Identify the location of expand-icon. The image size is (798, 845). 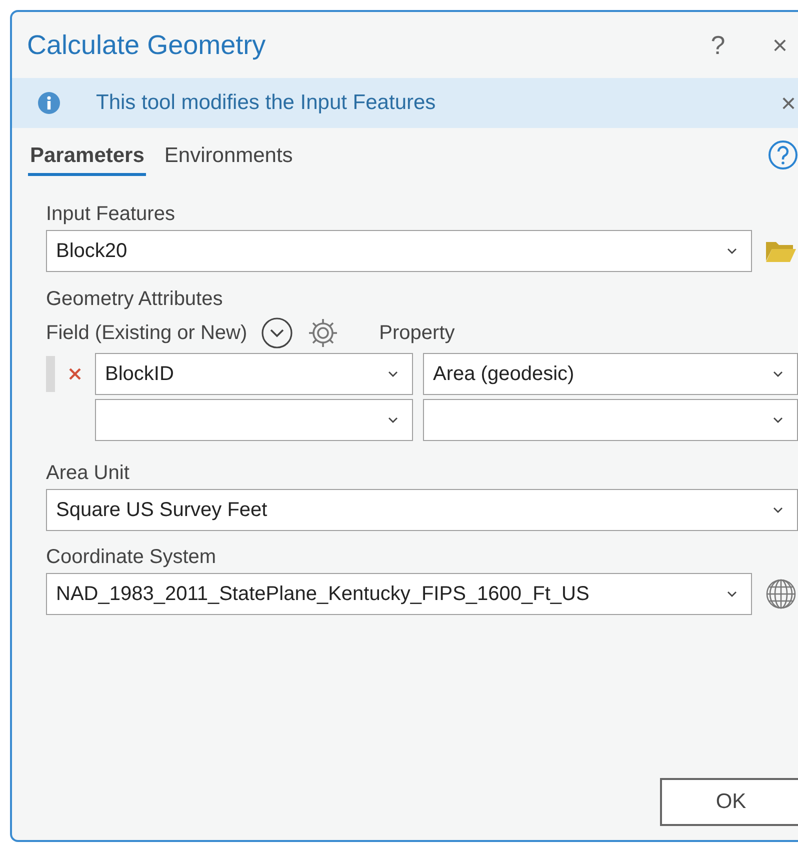
(277, 333).